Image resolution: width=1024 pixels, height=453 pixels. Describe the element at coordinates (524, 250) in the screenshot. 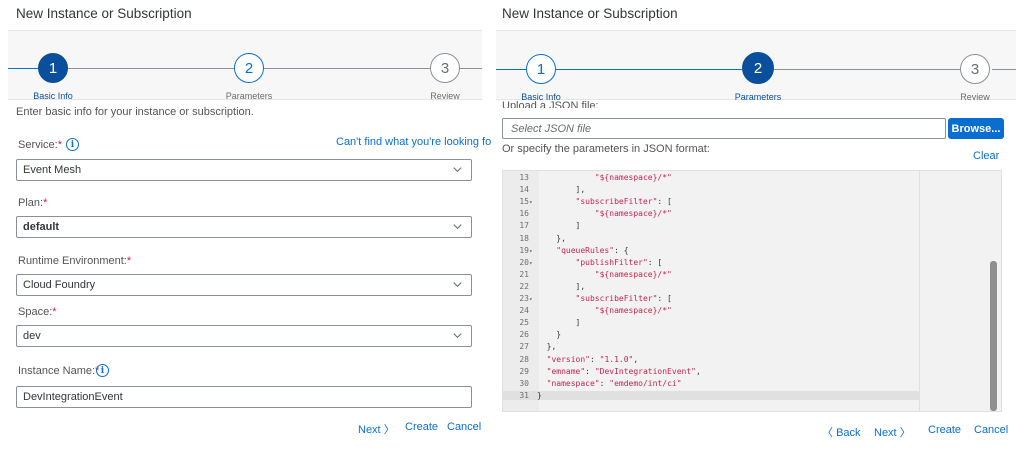

I see `line-number: 19` at that location.